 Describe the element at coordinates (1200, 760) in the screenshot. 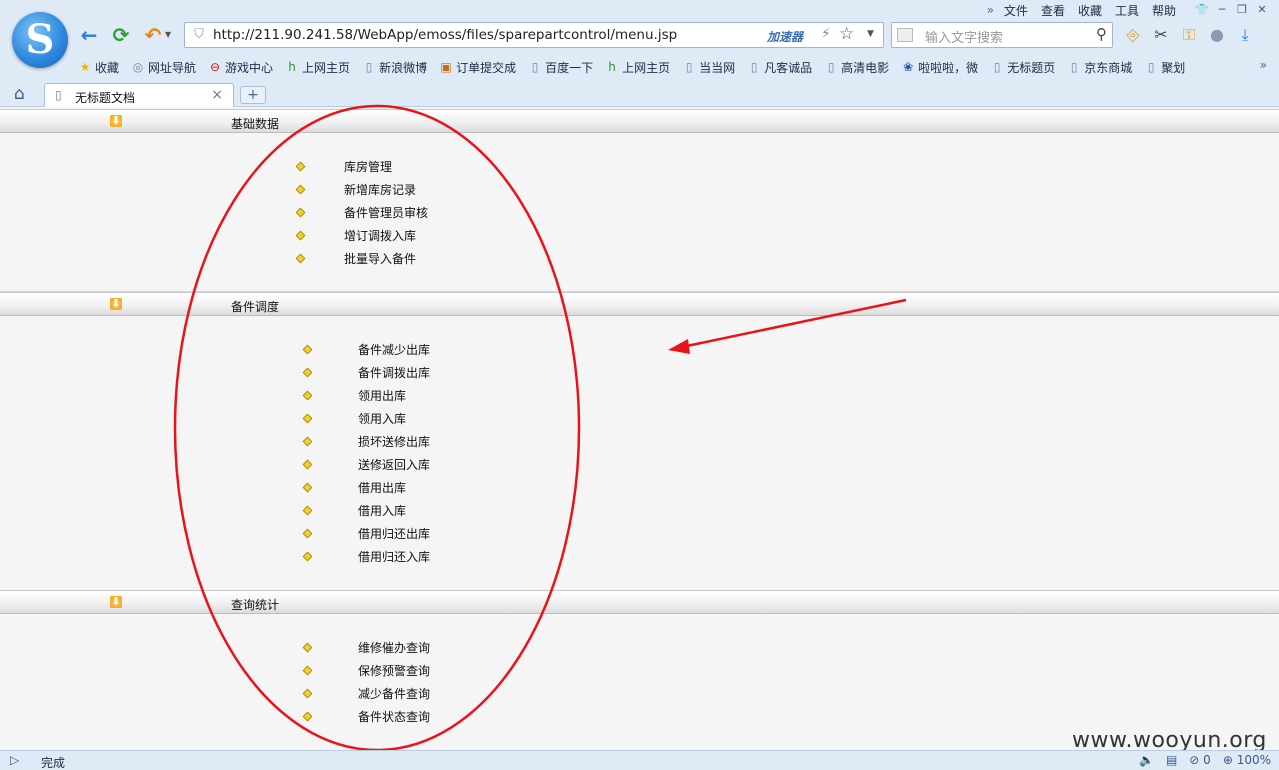

I see `adblock-icon: ⊘ 0` at that location.